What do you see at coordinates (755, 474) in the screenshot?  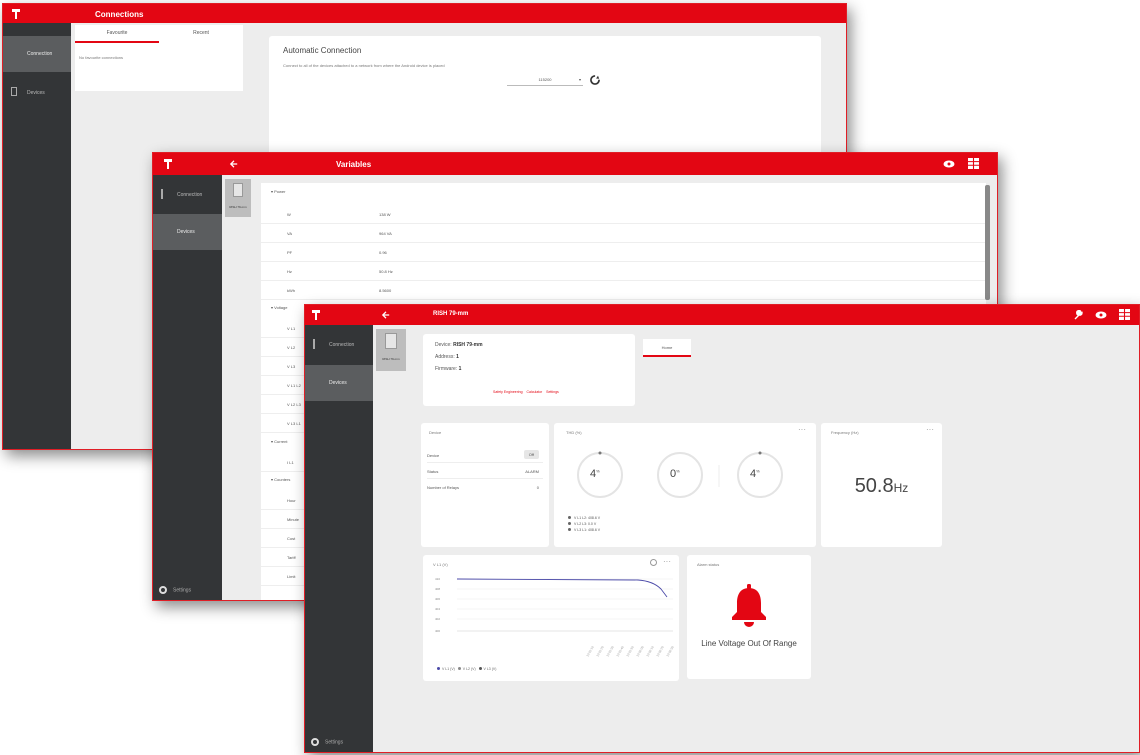 I see `gauge-l3: 4%` at bounding box center [755, 474].